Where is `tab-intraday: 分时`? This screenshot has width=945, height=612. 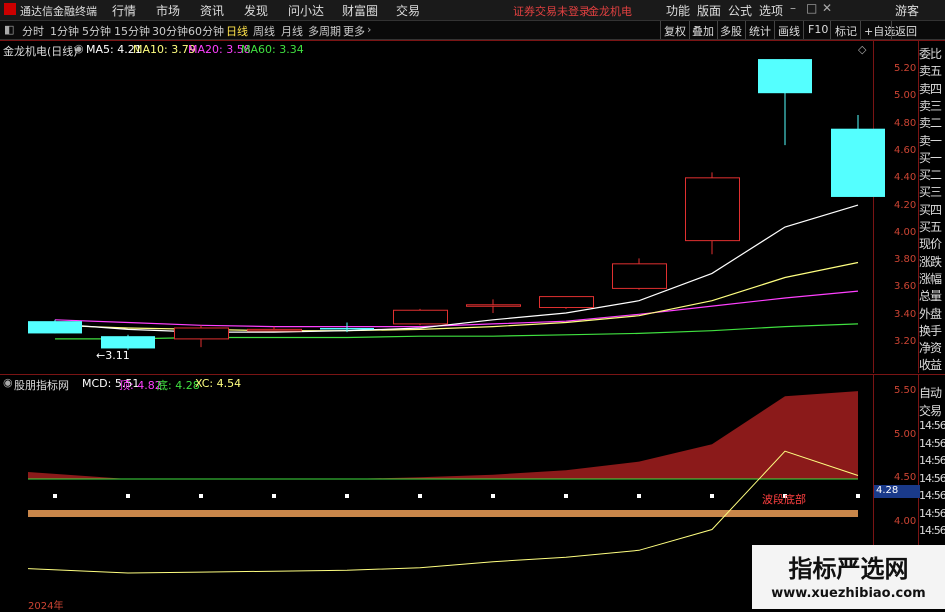 tab-intraday: 分时 is located at coordinates (33, 31).